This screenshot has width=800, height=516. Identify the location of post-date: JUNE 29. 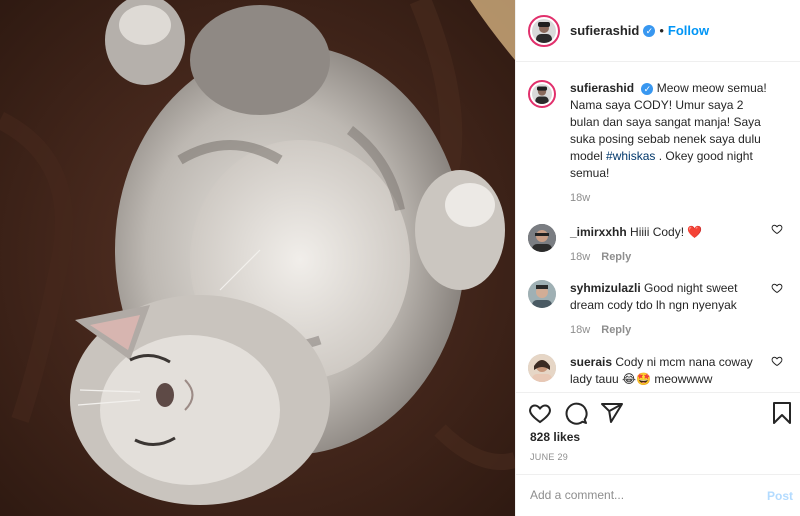
(549, 457).